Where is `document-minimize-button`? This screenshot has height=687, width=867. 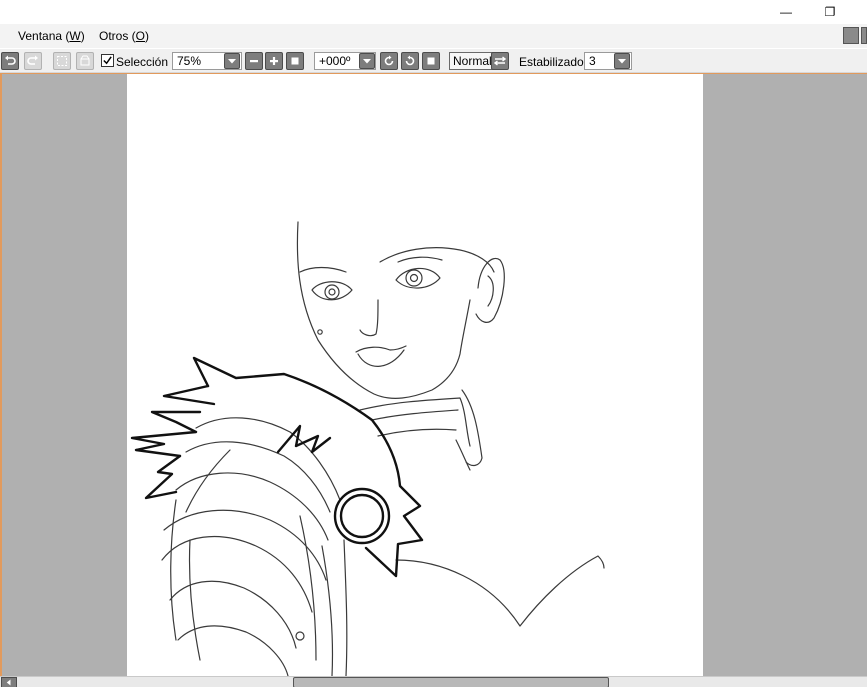
document-minimize-button is located at coordinates (851, 35).